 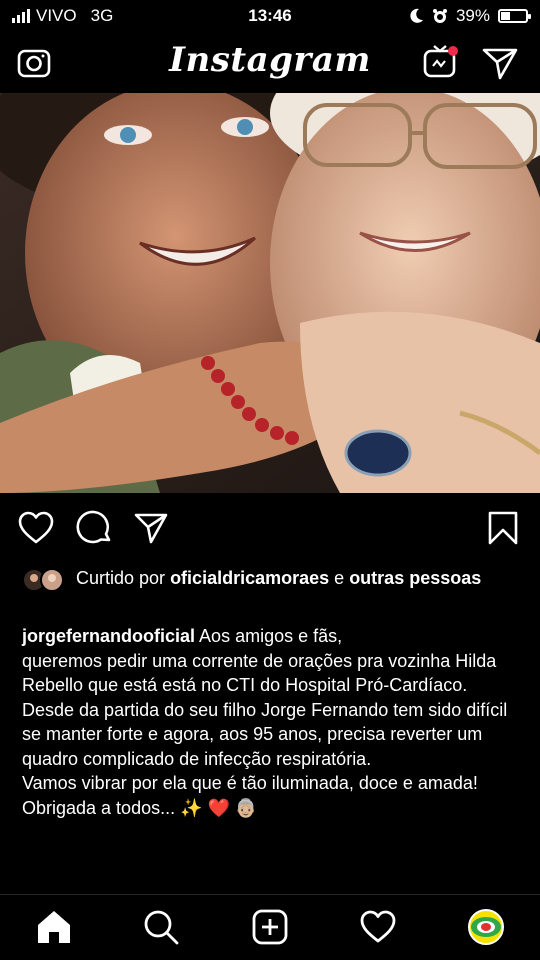 I want to click on profile-avatar, so click(x=486, y=927).